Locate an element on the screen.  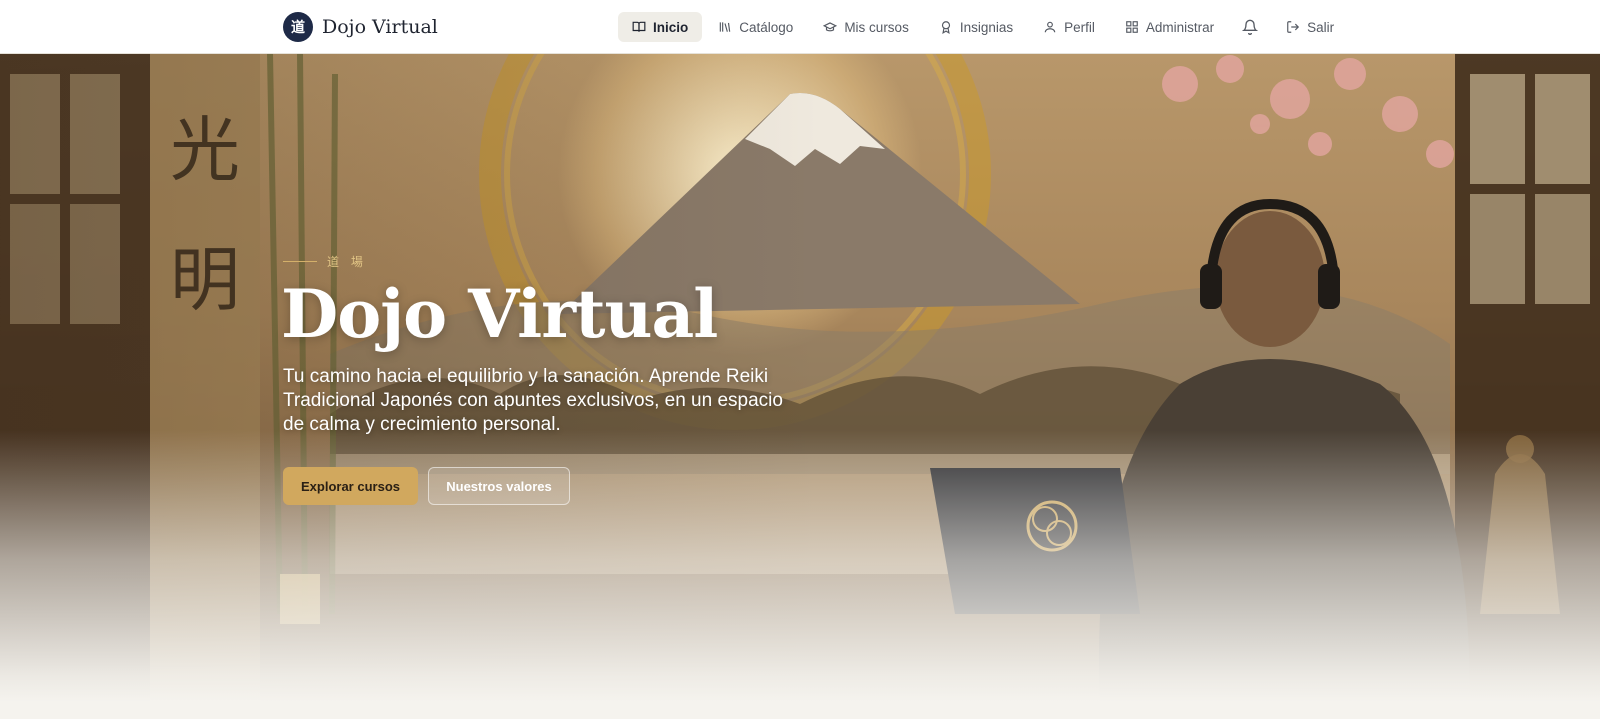
nav-item-label: Salir is located at coordinates (1321, 27).